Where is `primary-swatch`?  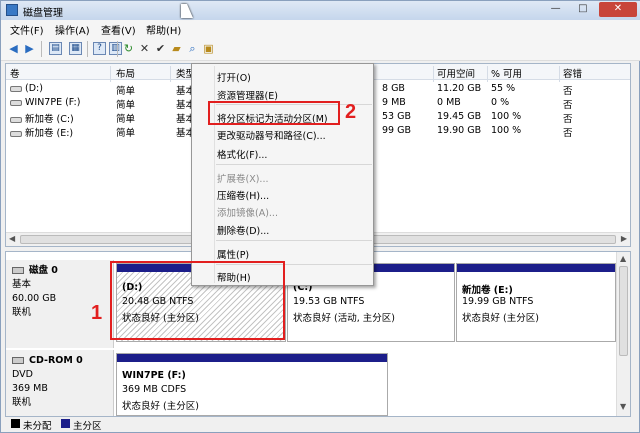 primary-swatch is located at coordinates (65, 423).